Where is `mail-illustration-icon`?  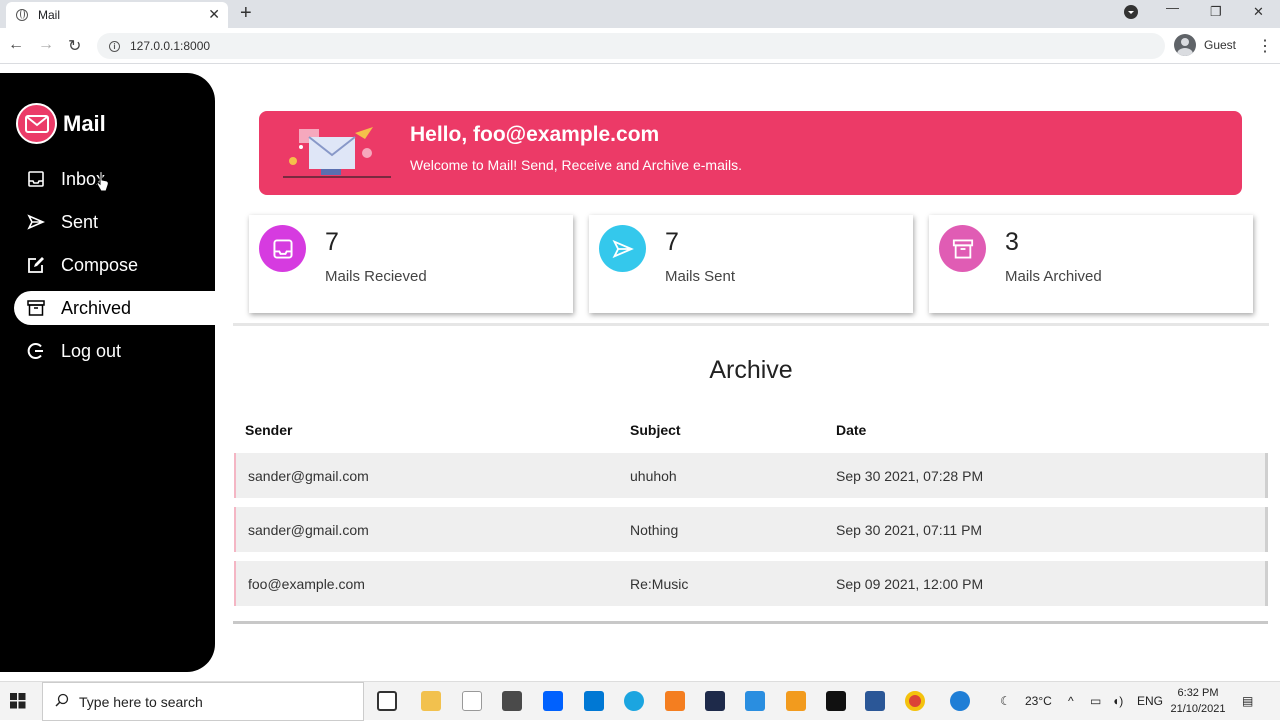 mail-illustration-icon is located at coordinates (337, 152).